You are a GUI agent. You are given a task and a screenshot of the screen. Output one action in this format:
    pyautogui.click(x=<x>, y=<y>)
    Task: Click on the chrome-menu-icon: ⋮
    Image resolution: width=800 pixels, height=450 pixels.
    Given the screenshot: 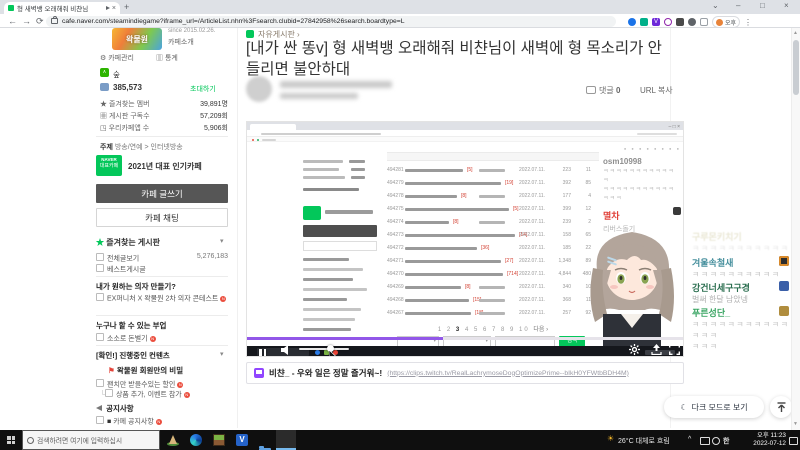 What is the action you would take?
    pyautogui.click(x=748, y=22)
    